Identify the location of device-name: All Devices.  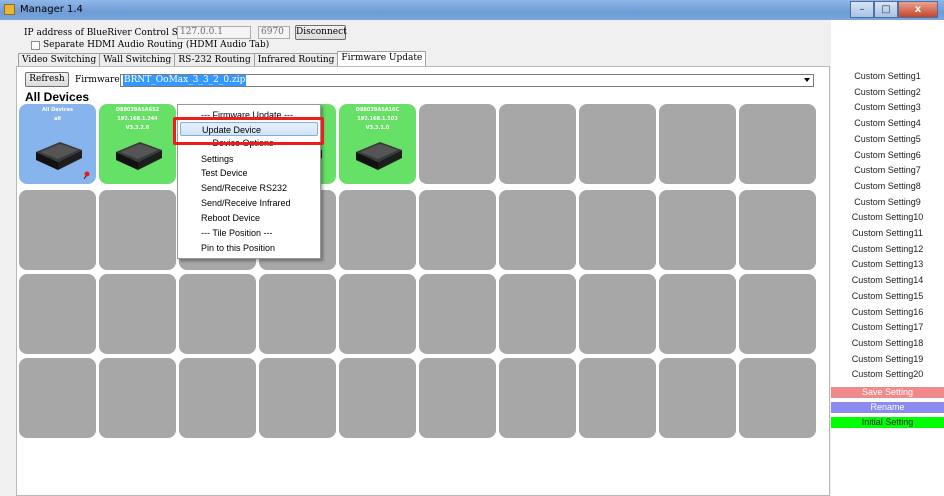
(57, 110).